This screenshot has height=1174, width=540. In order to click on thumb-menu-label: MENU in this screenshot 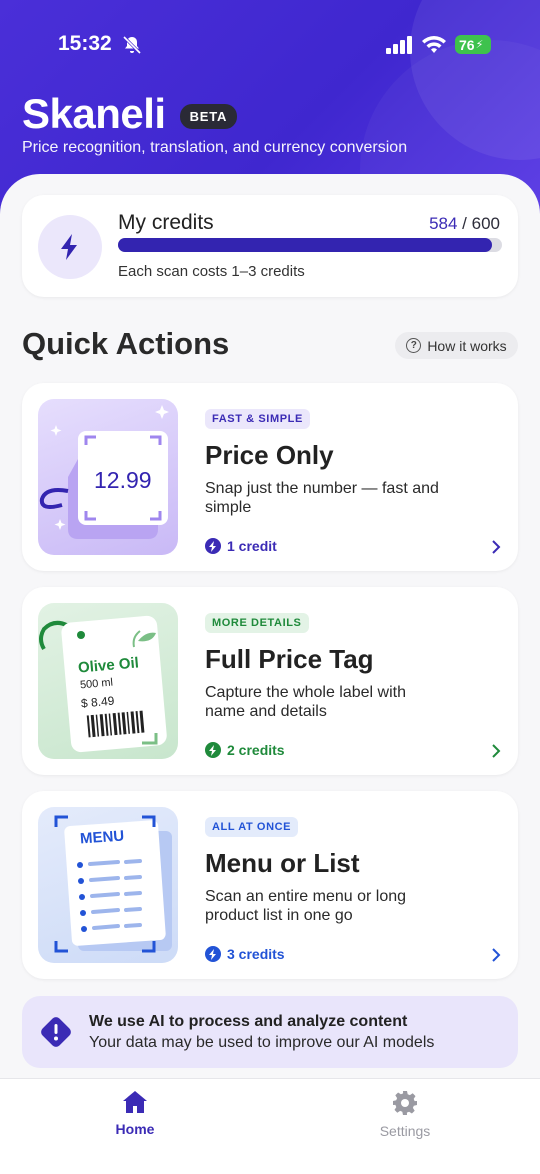, I will do `click(102, 837)`.